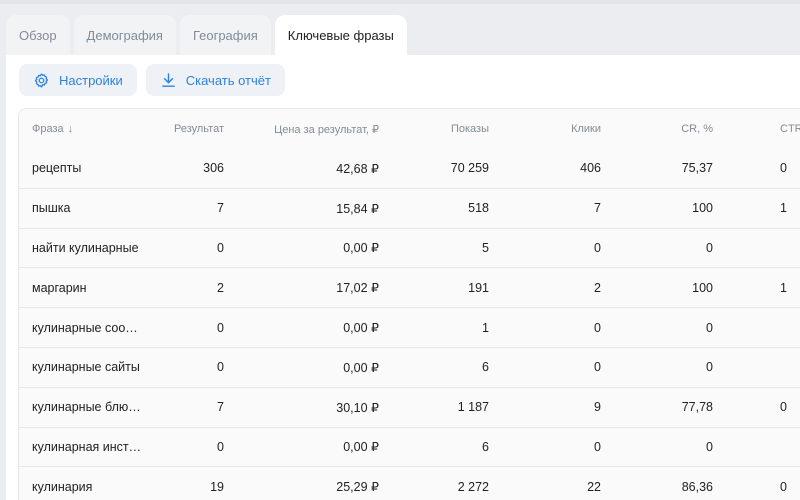 The height and width of the screenshot is (500, 800). Describe the element at coordinates (87, 129) in the screenshot. I see `column-header-phrase: Фраза ↓` at that location.